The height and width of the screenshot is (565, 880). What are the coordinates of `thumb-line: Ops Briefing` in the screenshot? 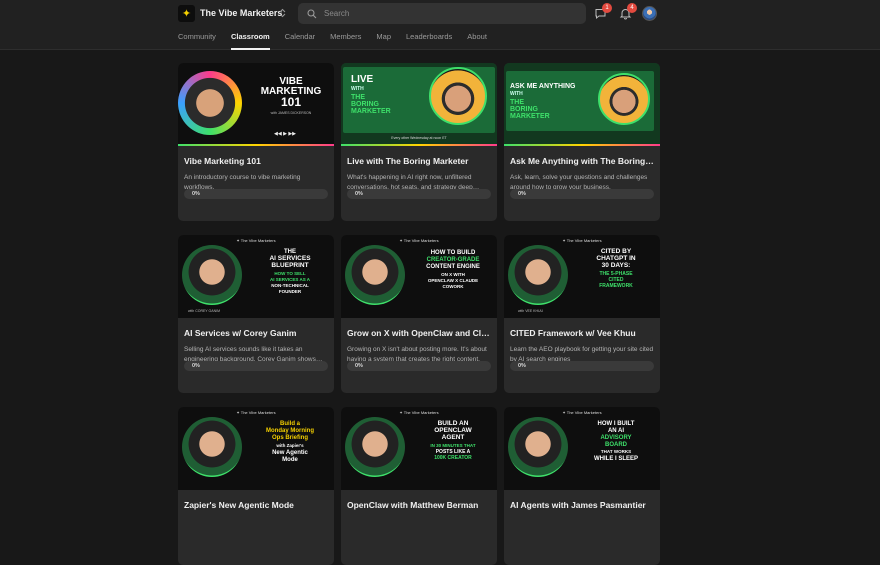 It's located at (289, 438).